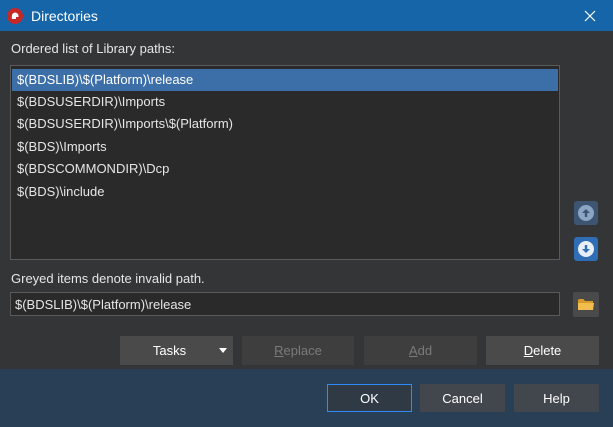 The image size is (613, 427). I want to click on ok-label: OK, so click(369, 398).